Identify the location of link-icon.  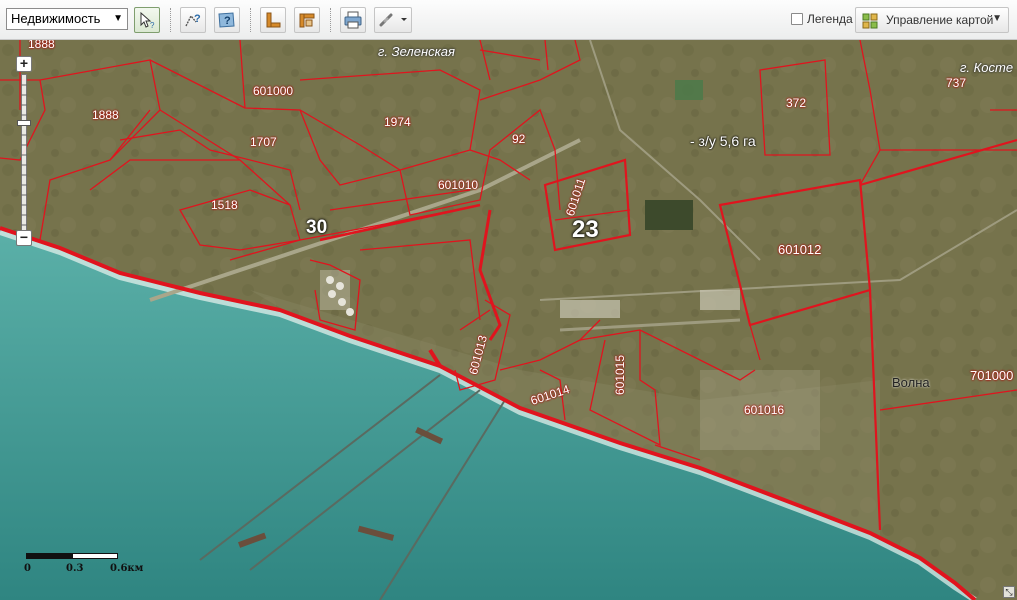
(393, 20).